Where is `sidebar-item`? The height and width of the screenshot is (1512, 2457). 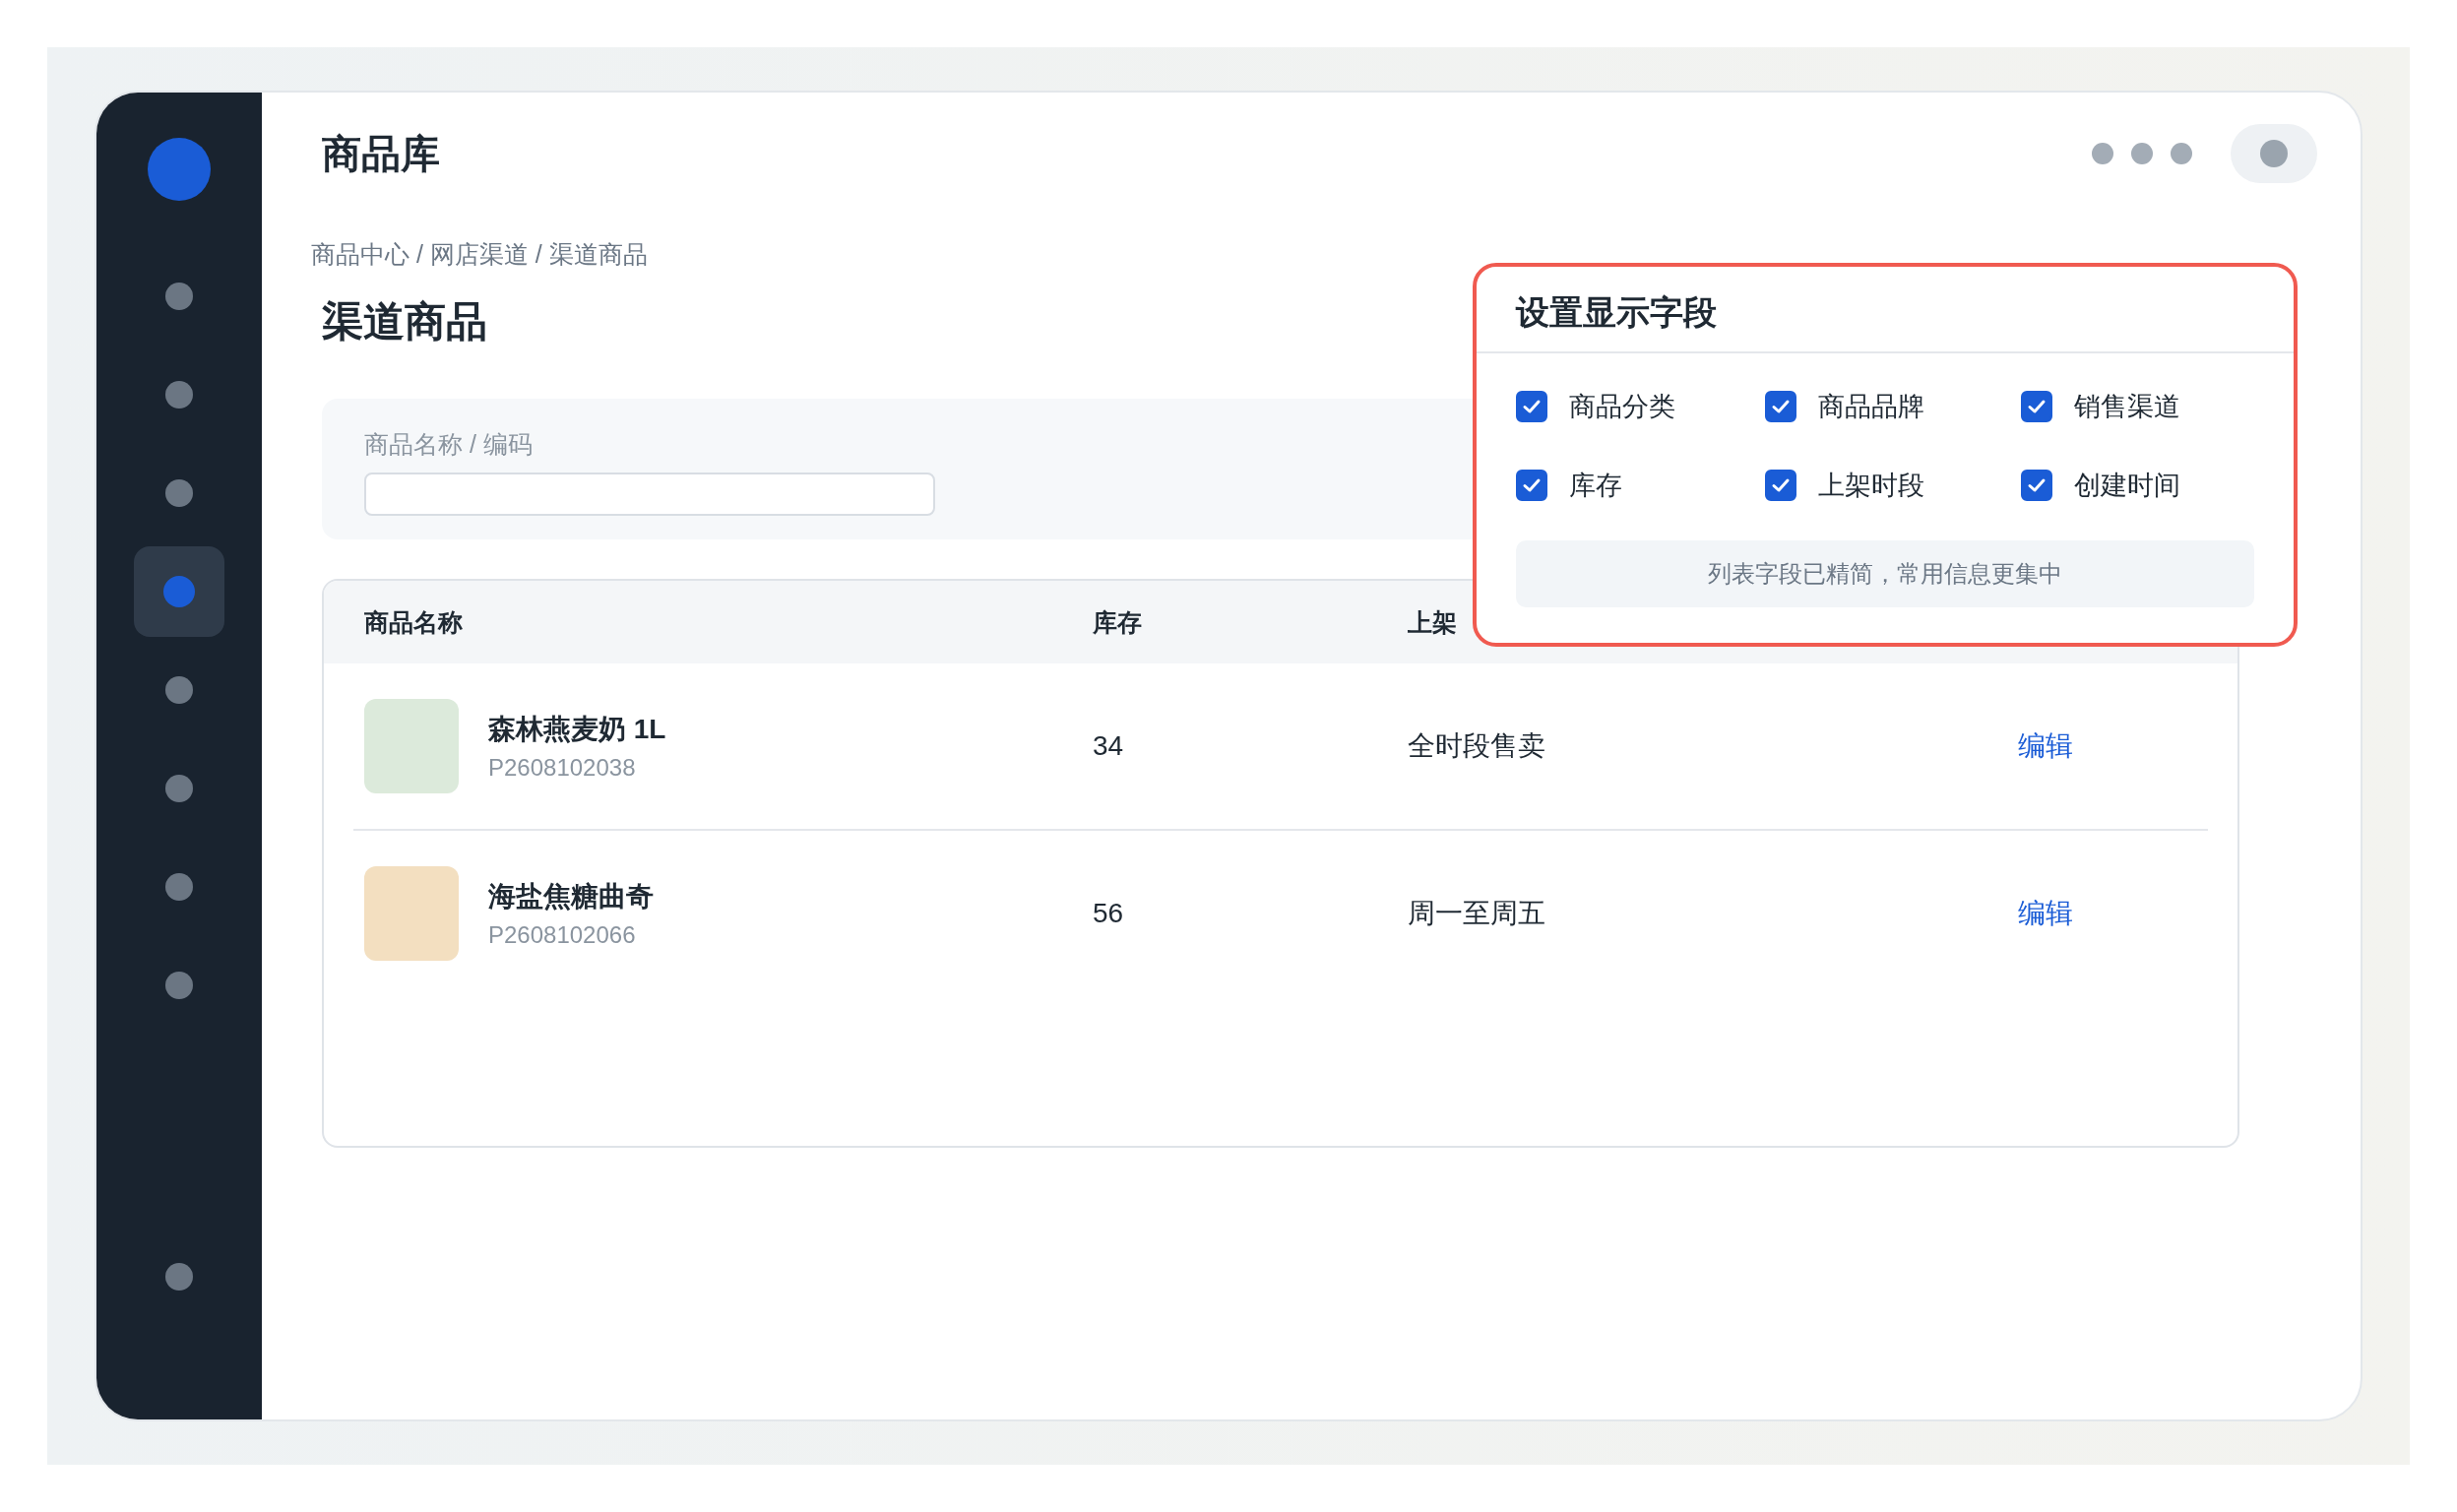 sidebar-item is located at coordinates (179, 591).